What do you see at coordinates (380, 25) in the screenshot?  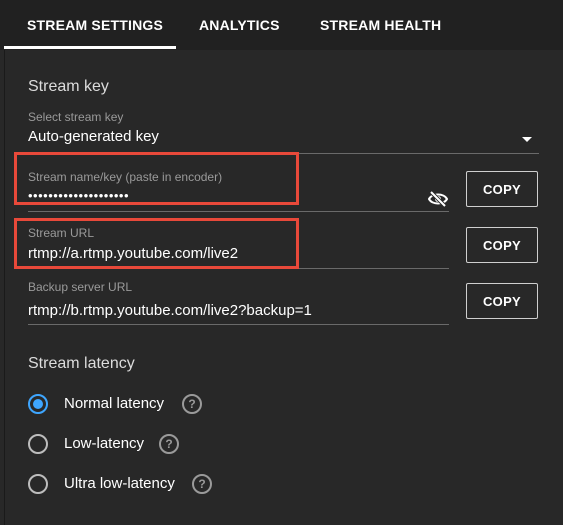 I see `tab-stream-health: STREAM HEALTH` at bounding box center [380, 25].